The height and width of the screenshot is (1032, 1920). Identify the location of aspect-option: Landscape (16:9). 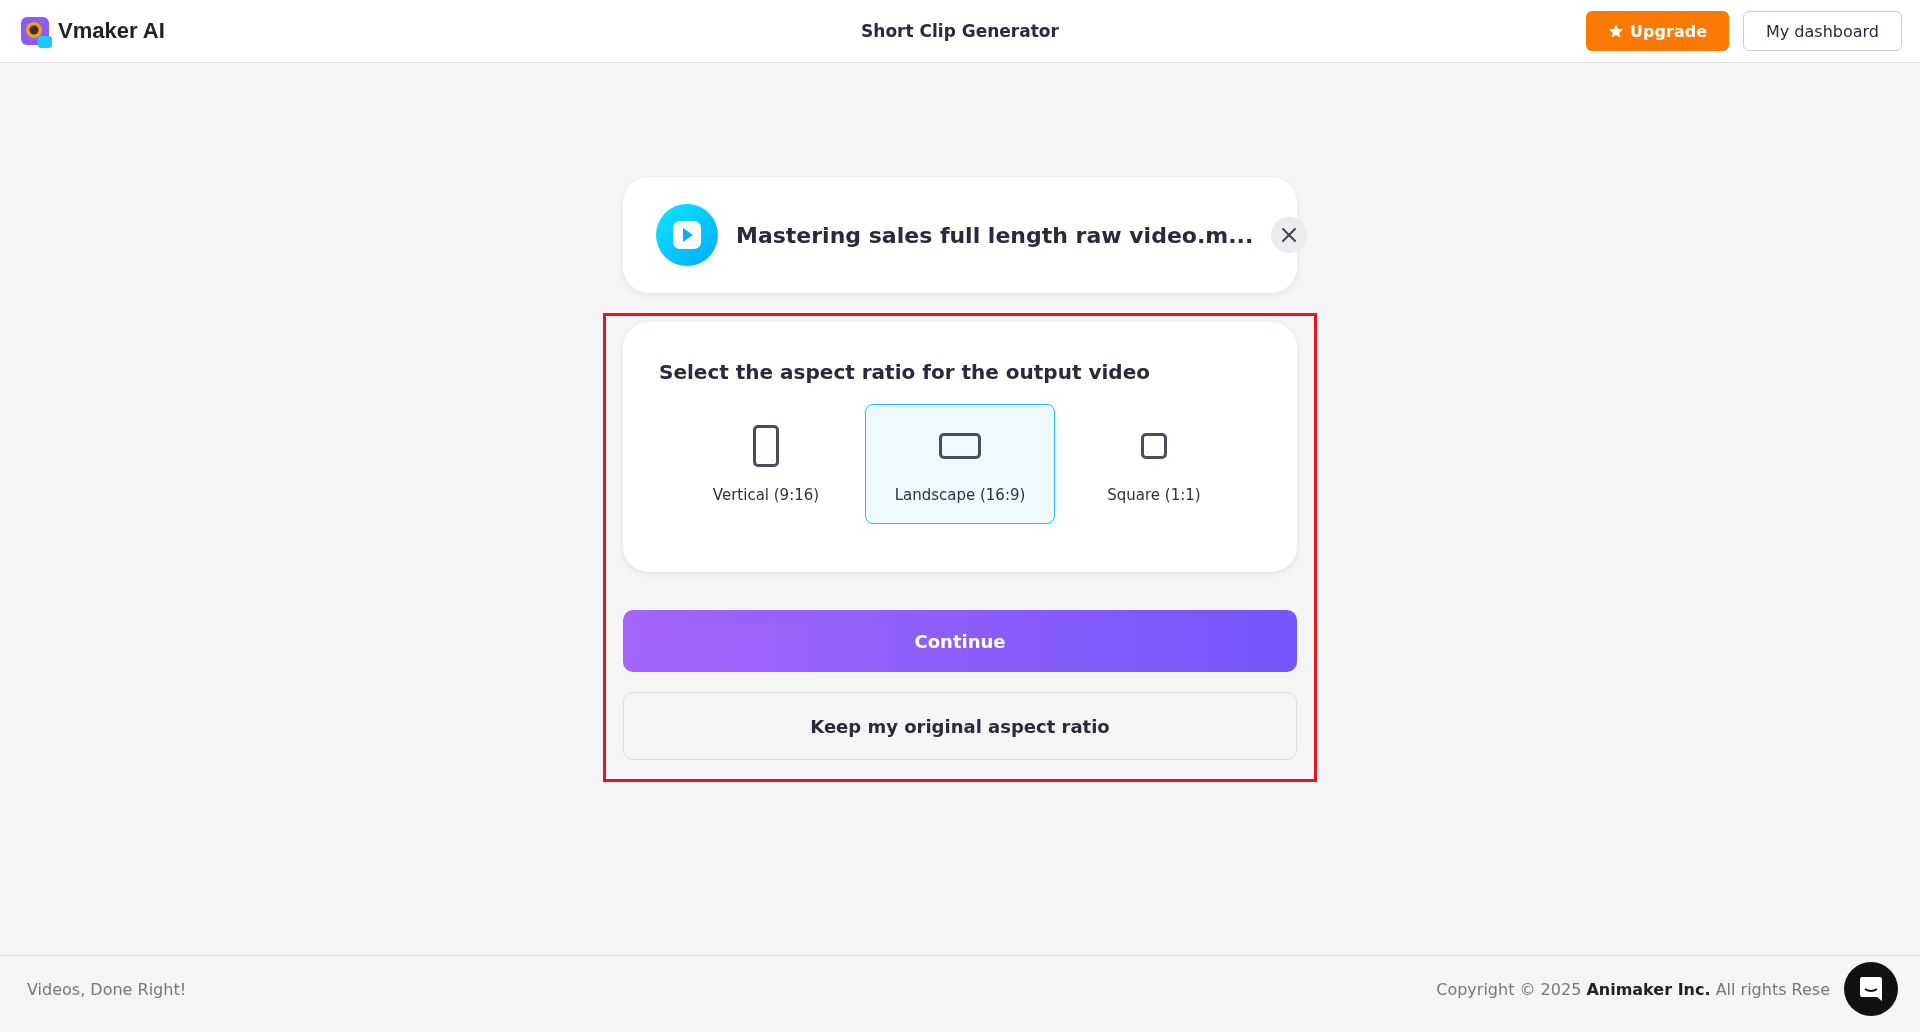
(960, 464).